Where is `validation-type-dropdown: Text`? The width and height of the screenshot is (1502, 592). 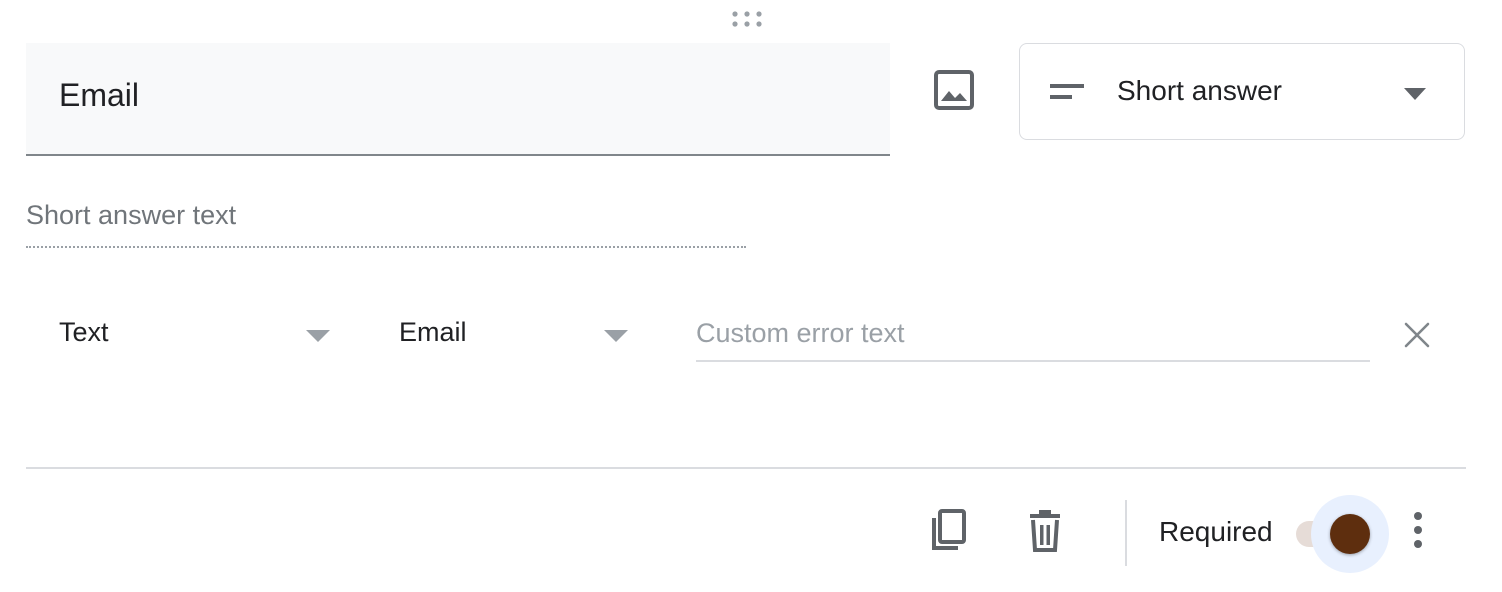 validation-type-dropdown: Text is located at coordinates (181, 334).